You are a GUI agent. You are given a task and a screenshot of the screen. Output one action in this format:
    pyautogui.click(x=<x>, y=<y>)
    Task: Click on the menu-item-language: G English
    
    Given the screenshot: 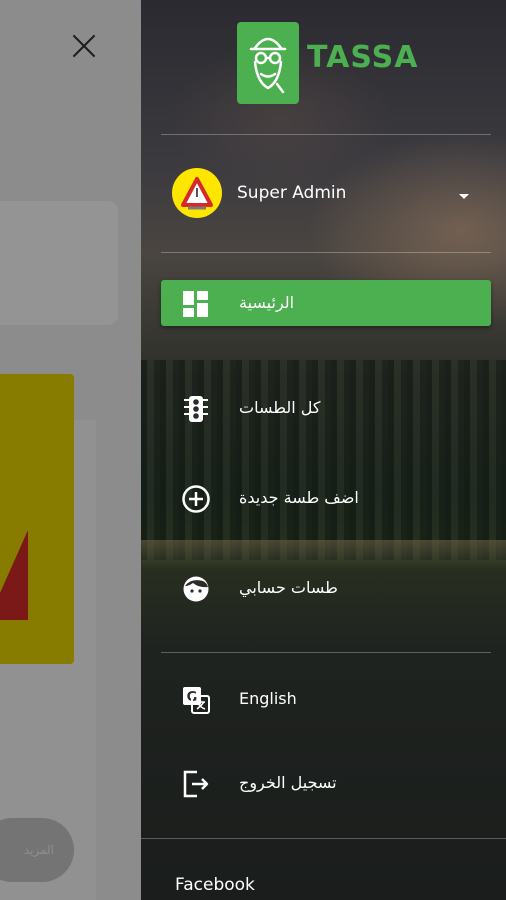 What is the action you would take?
    pyautogui.click(x=326, y=699)
    